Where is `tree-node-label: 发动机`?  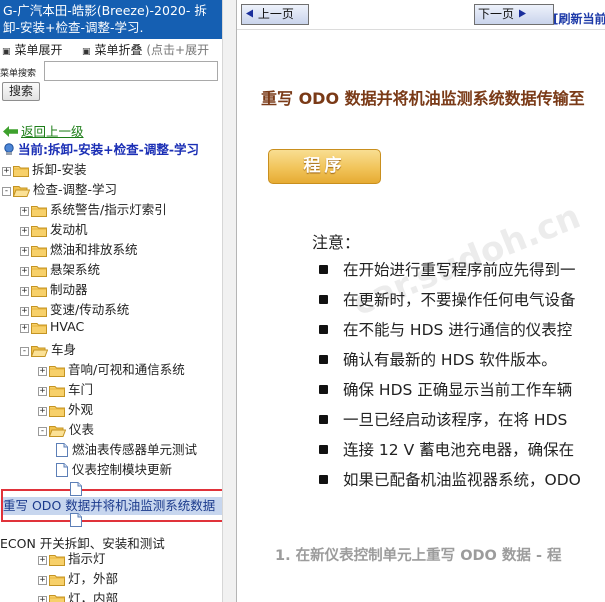
tree-node-label: 发动机 is located at coordinates (69, 229).